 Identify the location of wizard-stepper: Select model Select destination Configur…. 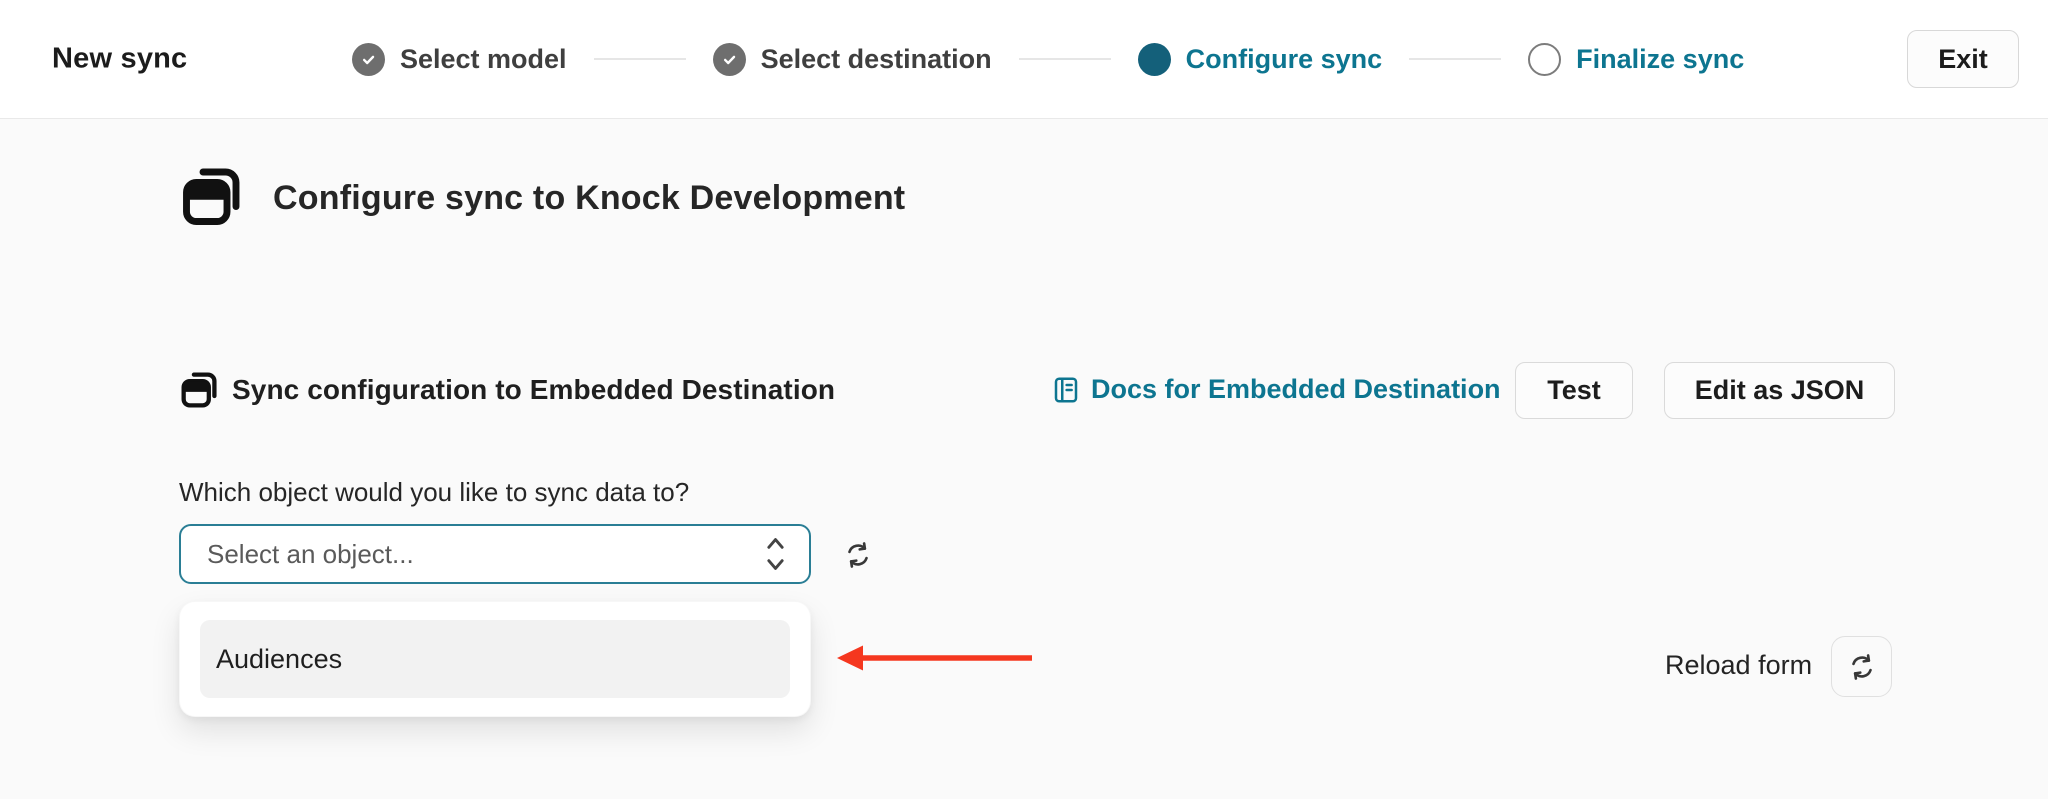
(1048, 59).